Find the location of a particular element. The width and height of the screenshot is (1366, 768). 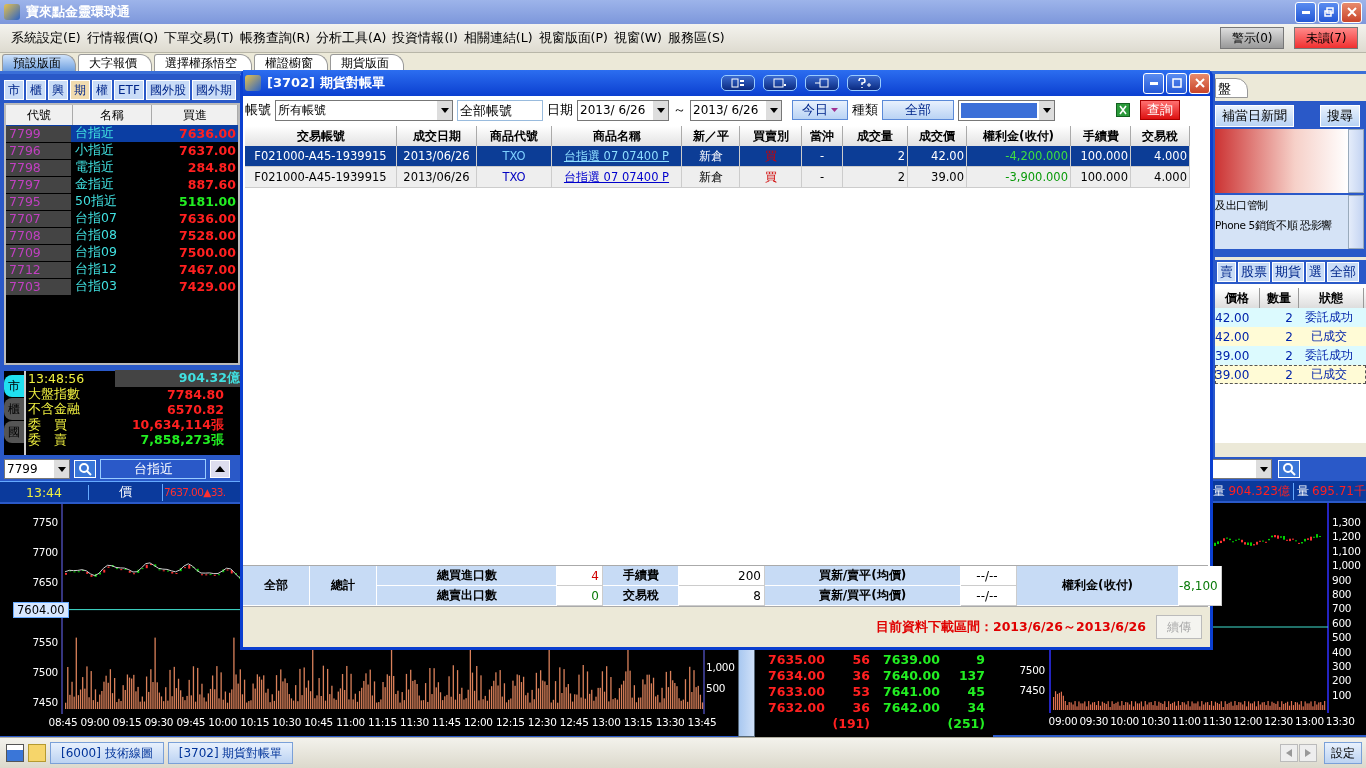

layout-tab: 大字報價 is located at coordinates (115, 62).